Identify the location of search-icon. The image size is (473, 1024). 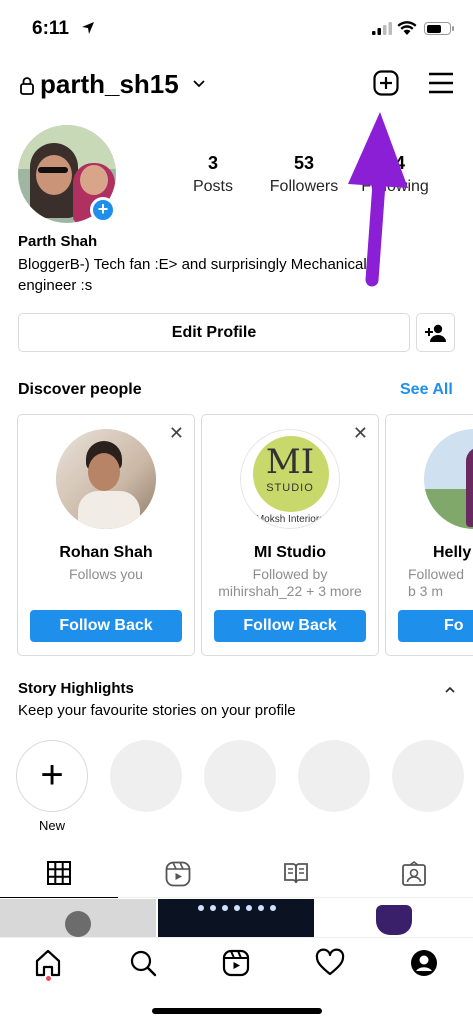
(143, 963).